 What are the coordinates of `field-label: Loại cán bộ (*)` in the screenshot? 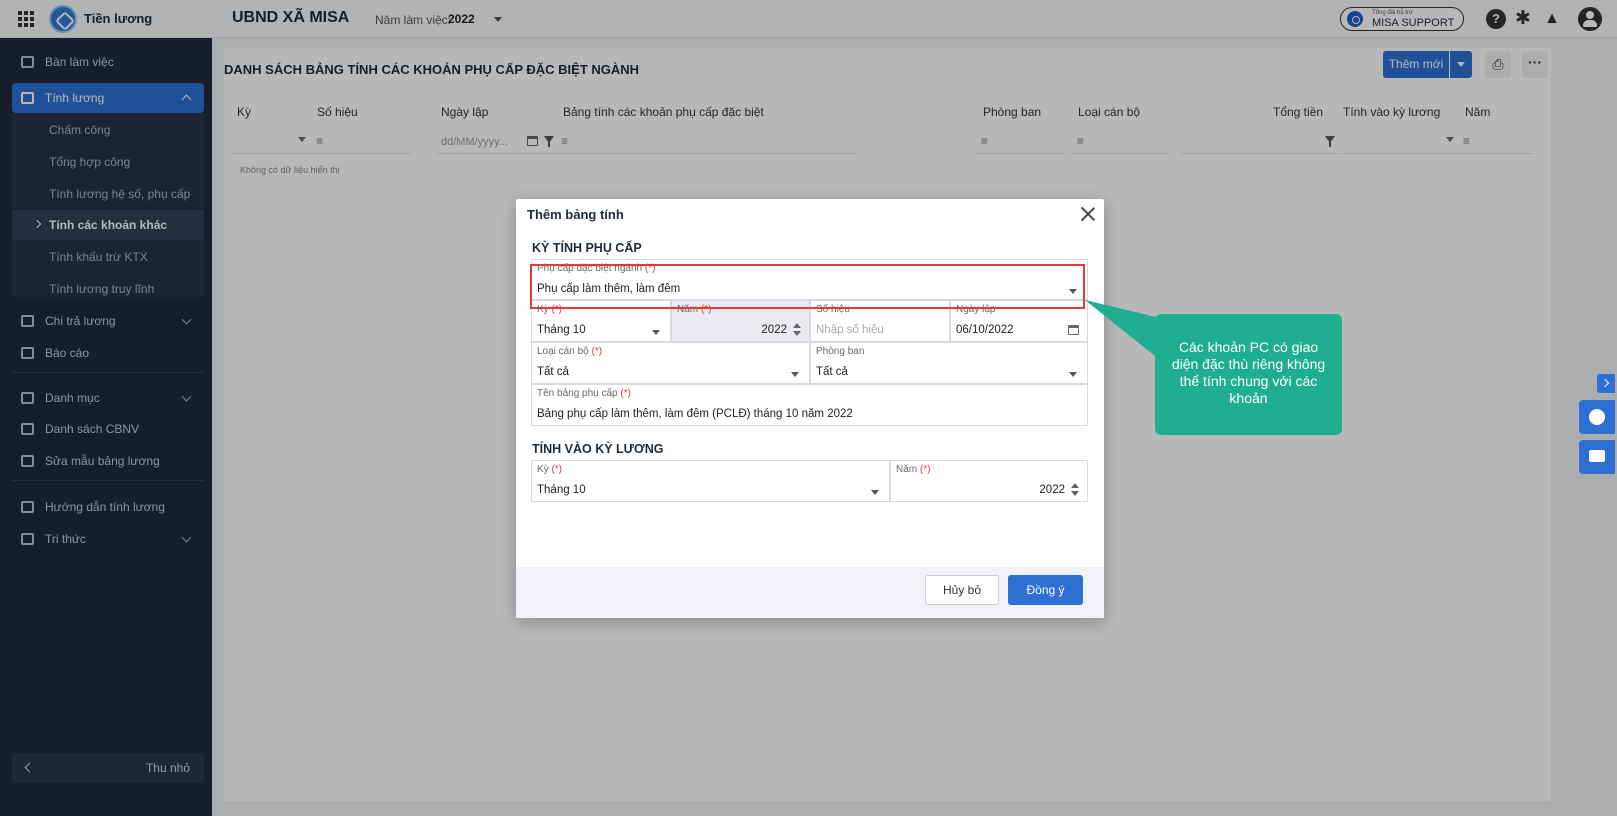 It's located at (570, 351).